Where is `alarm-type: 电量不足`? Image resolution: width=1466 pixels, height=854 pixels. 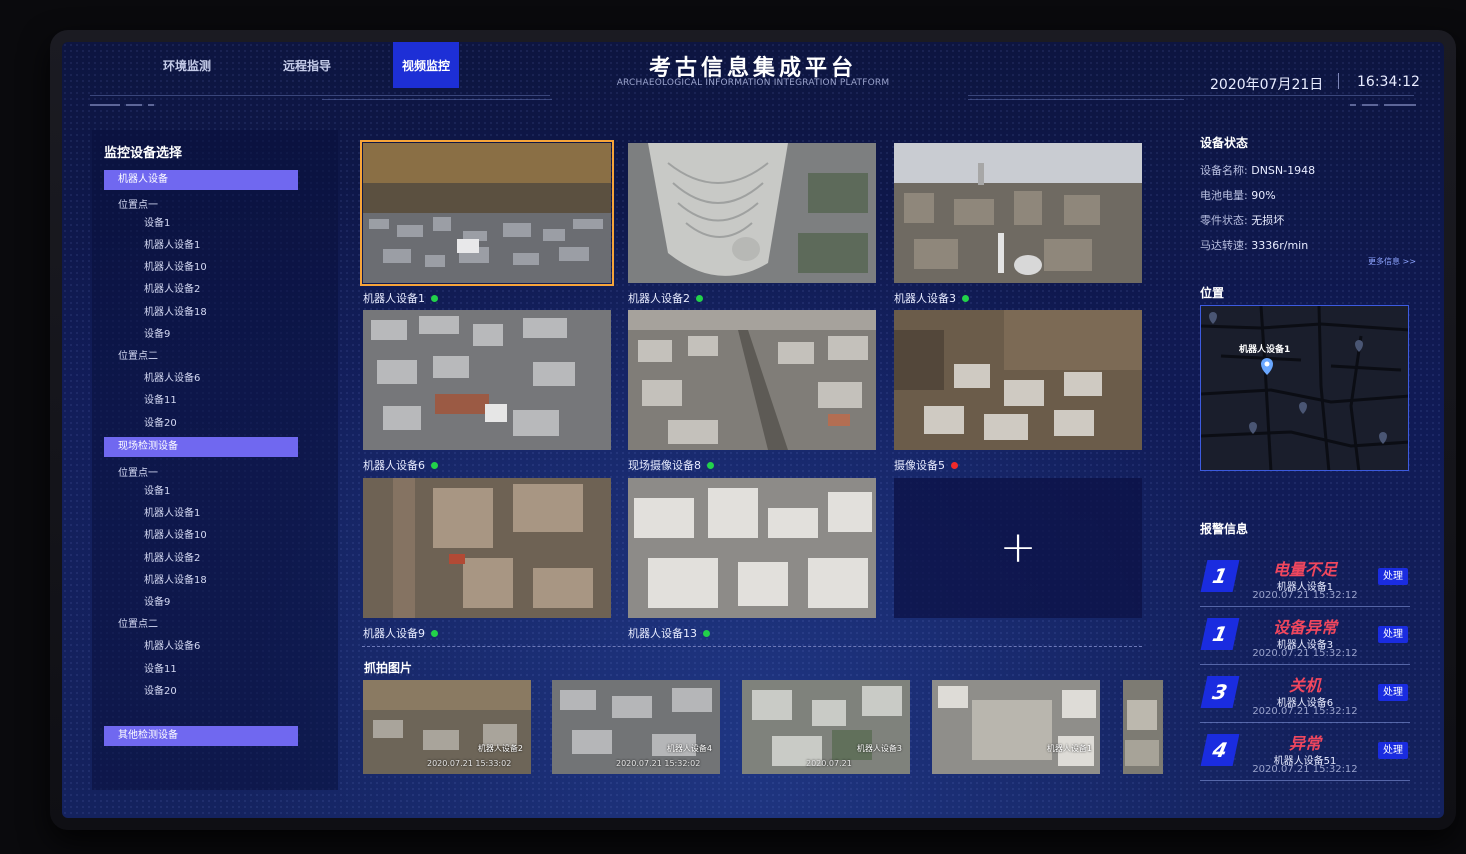 alarm-type: 电量不足 is located at coordinates (1304, 569).